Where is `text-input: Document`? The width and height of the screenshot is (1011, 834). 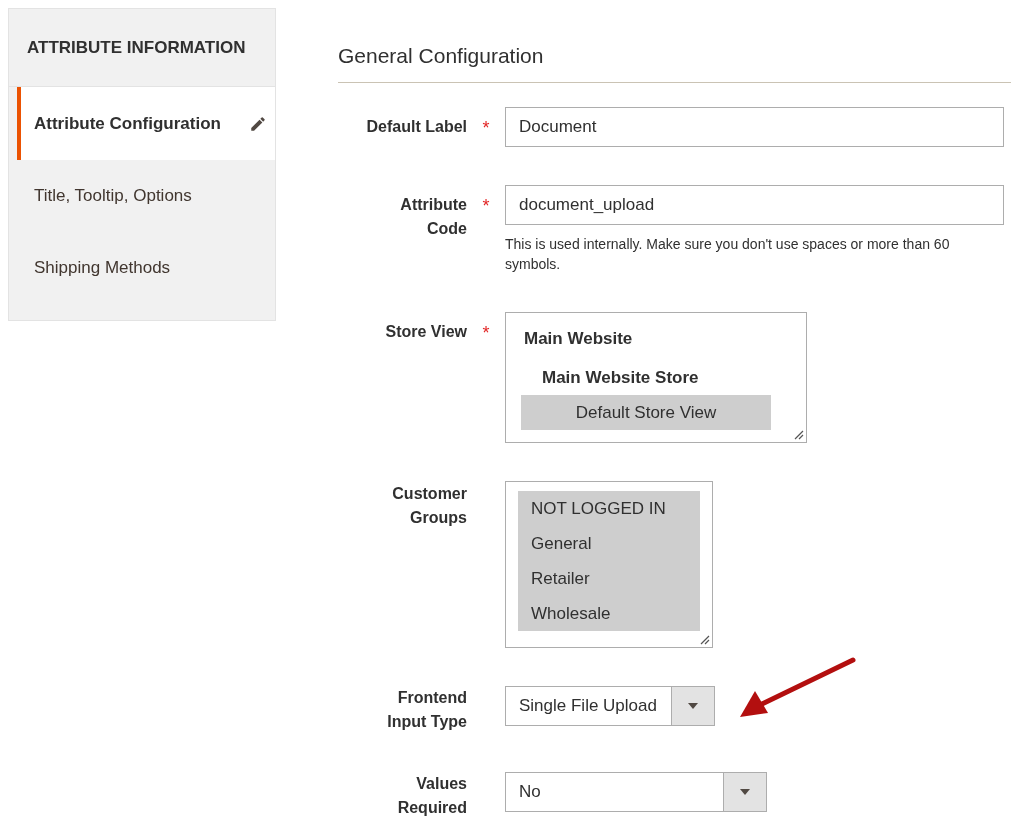 text-input: Document is located at coordinates (754, 127).